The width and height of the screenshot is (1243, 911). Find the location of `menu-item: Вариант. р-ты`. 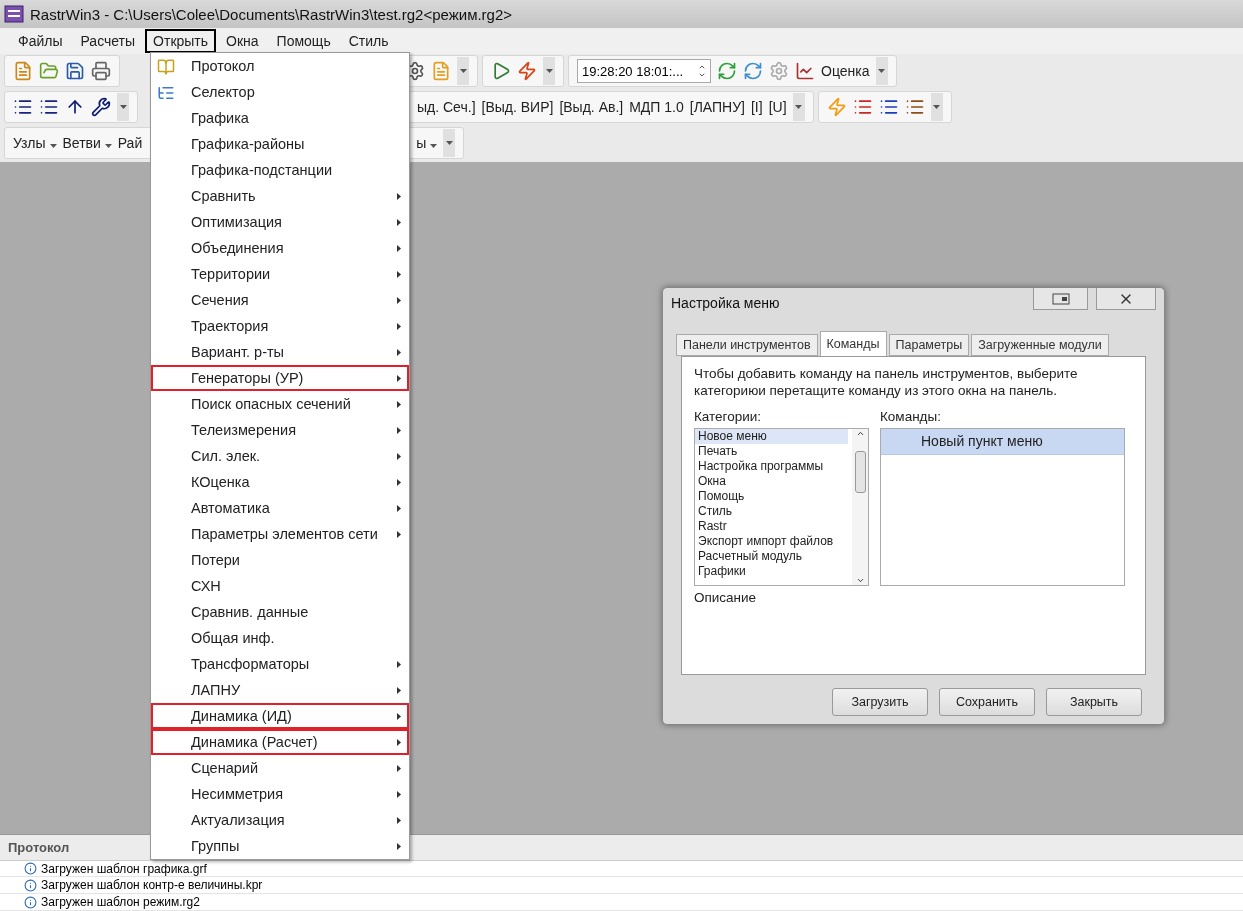

menu-item: Вариант. р-ты is located at coordinates (280, 352).